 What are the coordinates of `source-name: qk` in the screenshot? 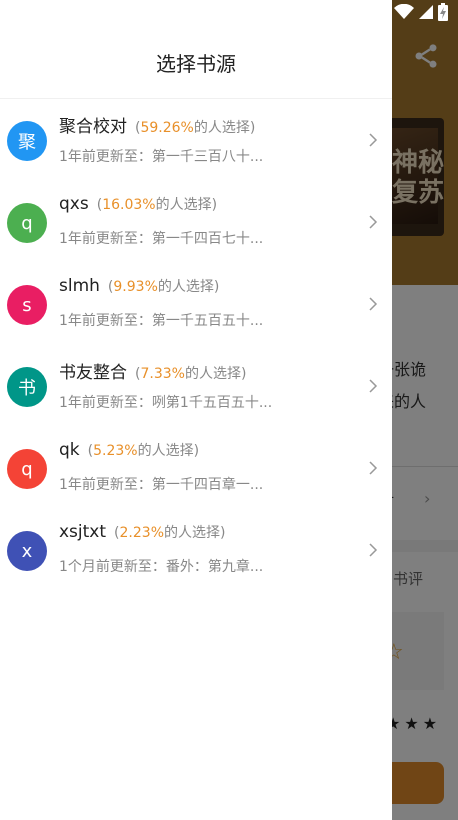 It's located at (69, 450).